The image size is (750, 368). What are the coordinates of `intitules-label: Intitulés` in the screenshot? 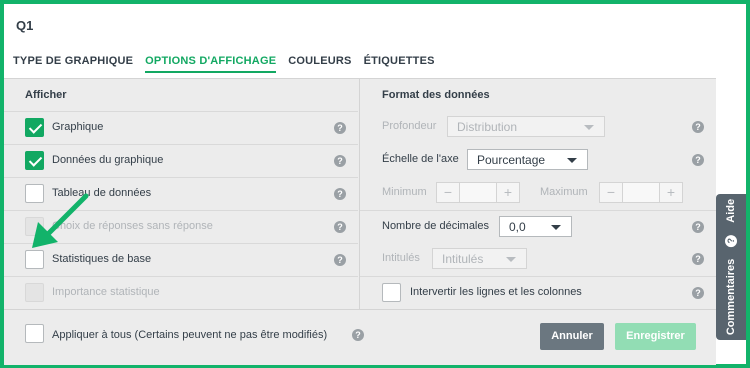 It's located at (401, 258).